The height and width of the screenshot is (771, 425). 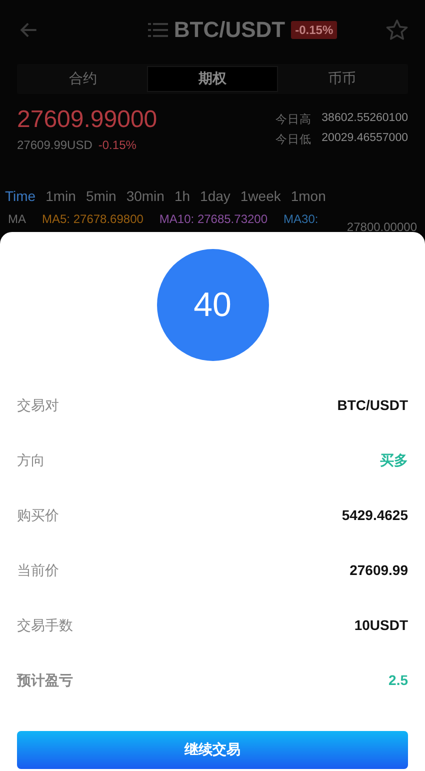 I want to click on stat-label: 今日高, so click(x=294, y=119).